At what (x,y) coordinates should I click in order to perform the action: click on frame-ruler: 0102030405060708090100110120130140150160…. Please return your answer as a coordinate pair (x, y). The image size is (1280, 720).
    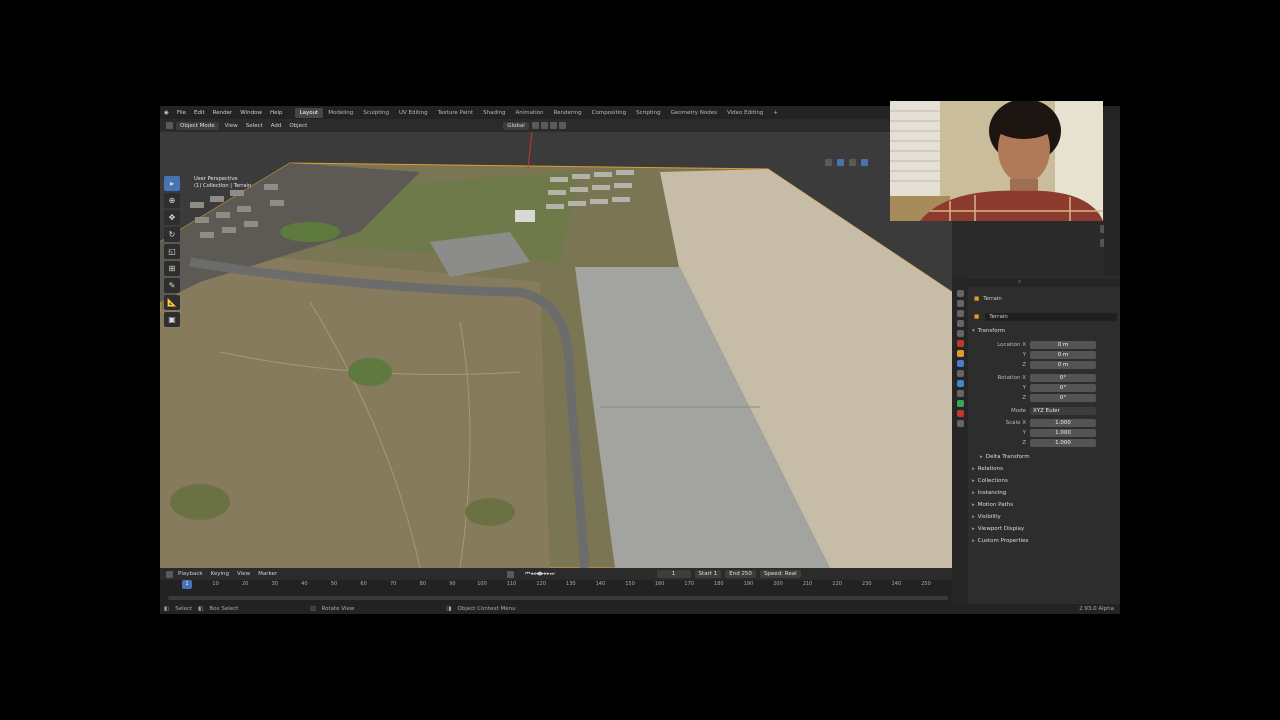
    Looking at the image, I should click on (556, 585).